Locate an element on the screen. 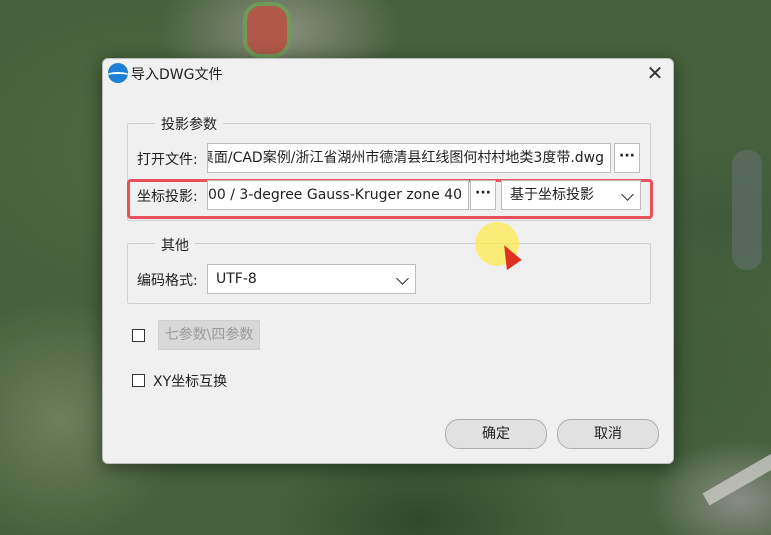 Image resolution: width=771 pixels, height=535 pixels. coordinate-projection-browse-button: ··· is located at coordinates (483, 195).